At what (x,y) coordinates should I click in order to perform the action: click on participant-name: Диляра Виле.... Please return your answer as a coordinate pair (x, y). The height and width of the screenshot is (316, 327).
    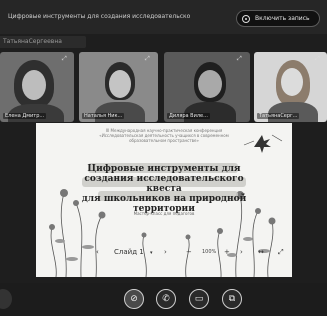
    Looking at the image, I should click on (188, 116).